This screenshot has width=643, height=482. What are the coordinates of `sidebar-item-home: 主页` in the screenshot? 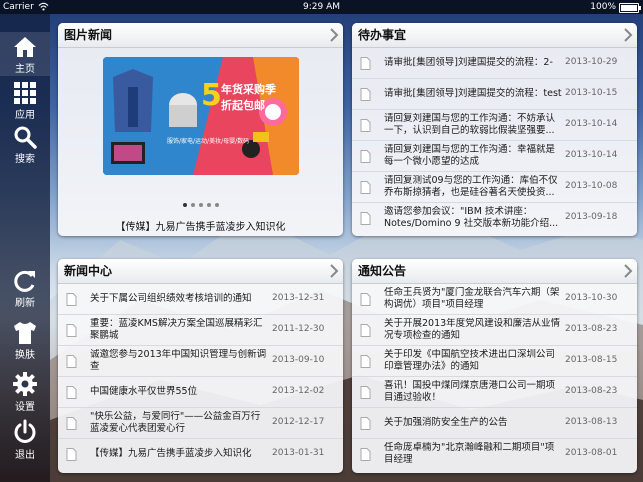 It's located at (25, 54).